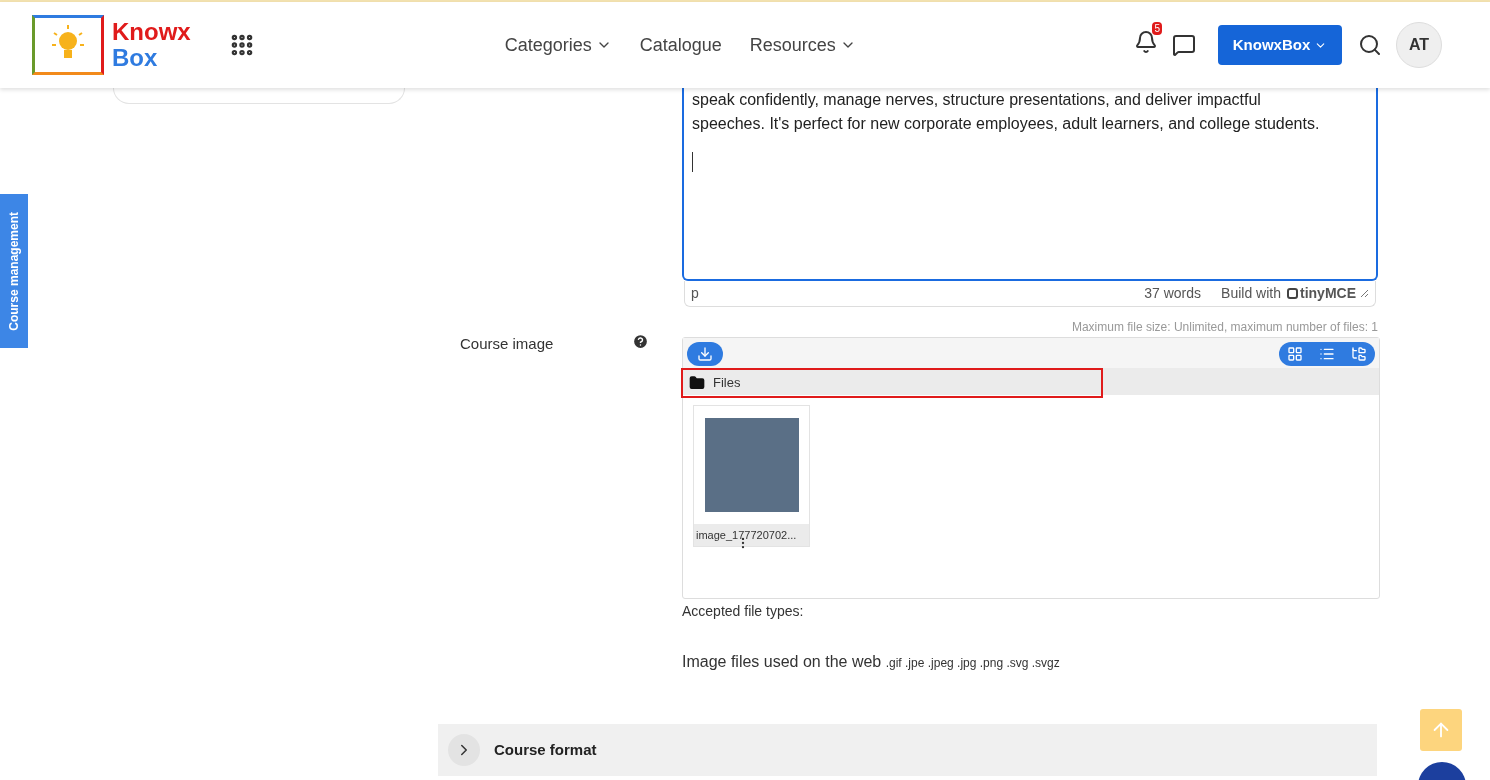  I want to click on logo: Knowx Box, so click(111, 45).